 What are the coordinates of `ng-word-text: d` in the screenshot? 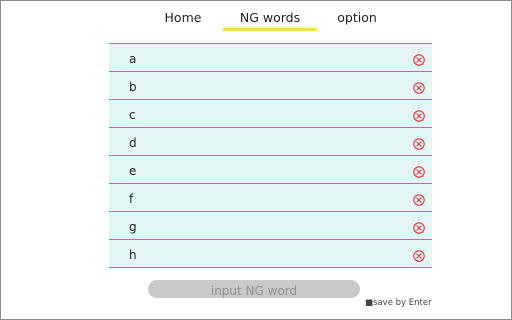 It's located at (133, 143).